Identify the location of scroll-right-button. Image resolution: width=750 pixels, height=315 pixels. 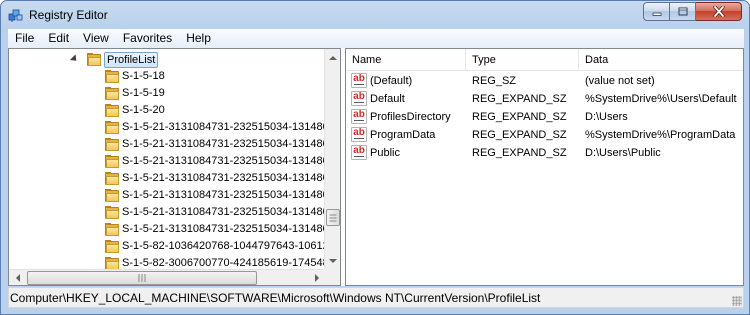
(316, 277).